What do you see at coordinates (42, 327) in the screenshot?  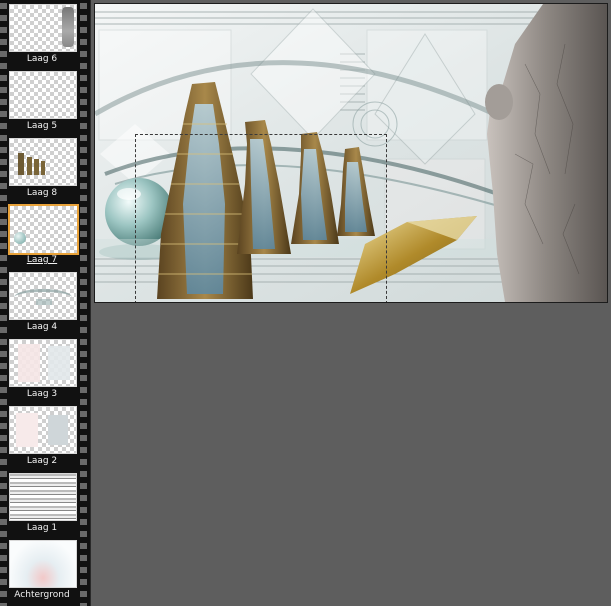 I see `layer-name: Laag 4` at bounding box center [42, 327].